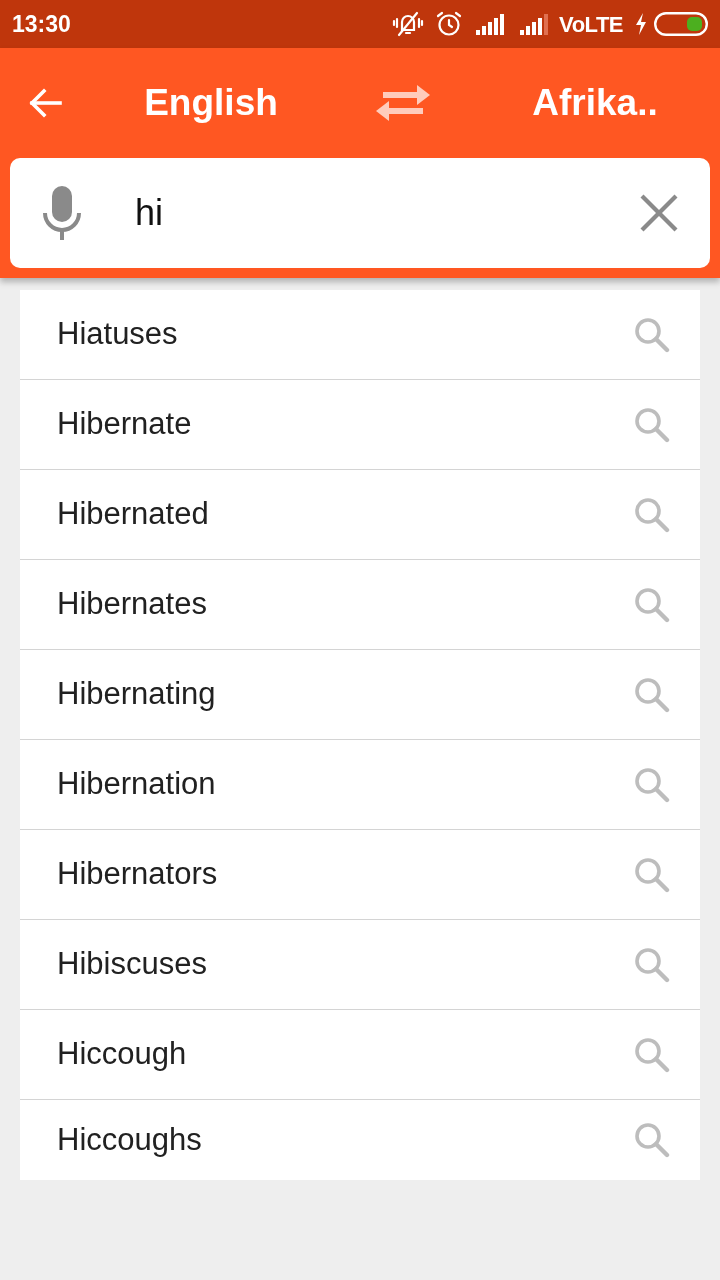 Image resolution: width=720 pixels, height=1280 pixels. I want to click on back-button, so click(45, 103).